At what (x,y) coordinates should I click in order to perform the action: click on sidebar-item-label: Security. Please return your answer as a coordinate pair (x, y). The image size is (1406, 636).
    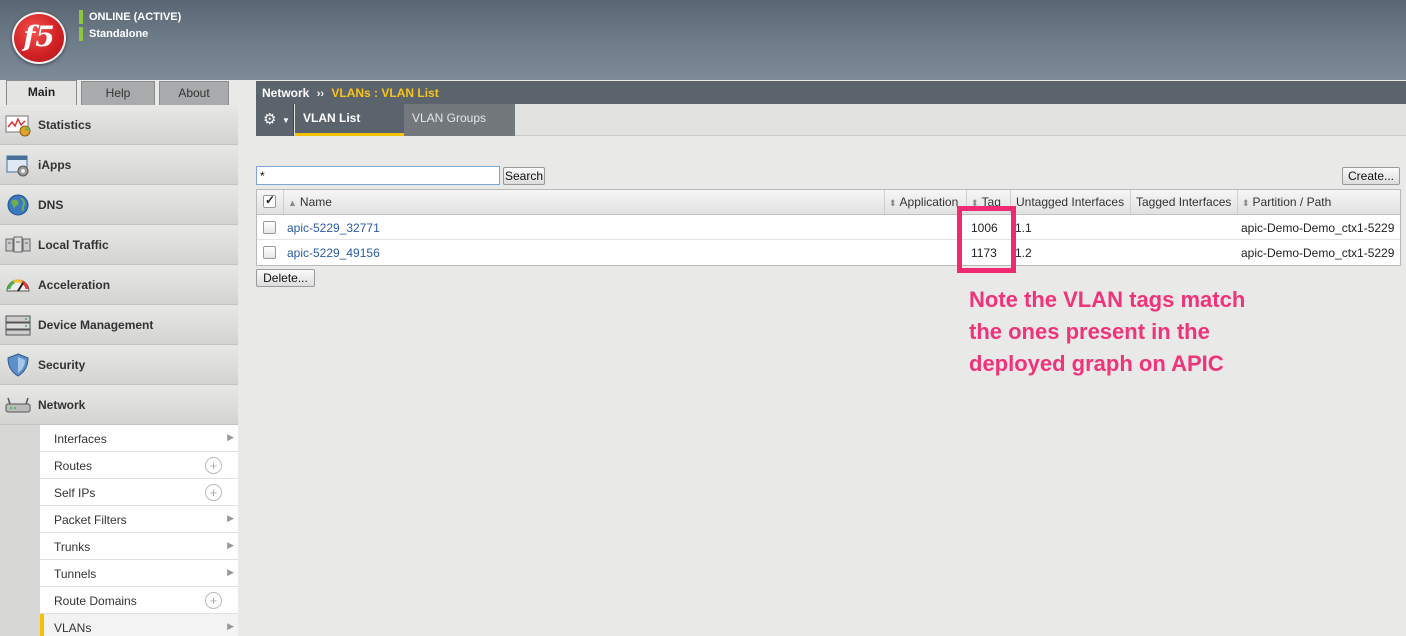
    Looking at the image, I should click on (62, 365).